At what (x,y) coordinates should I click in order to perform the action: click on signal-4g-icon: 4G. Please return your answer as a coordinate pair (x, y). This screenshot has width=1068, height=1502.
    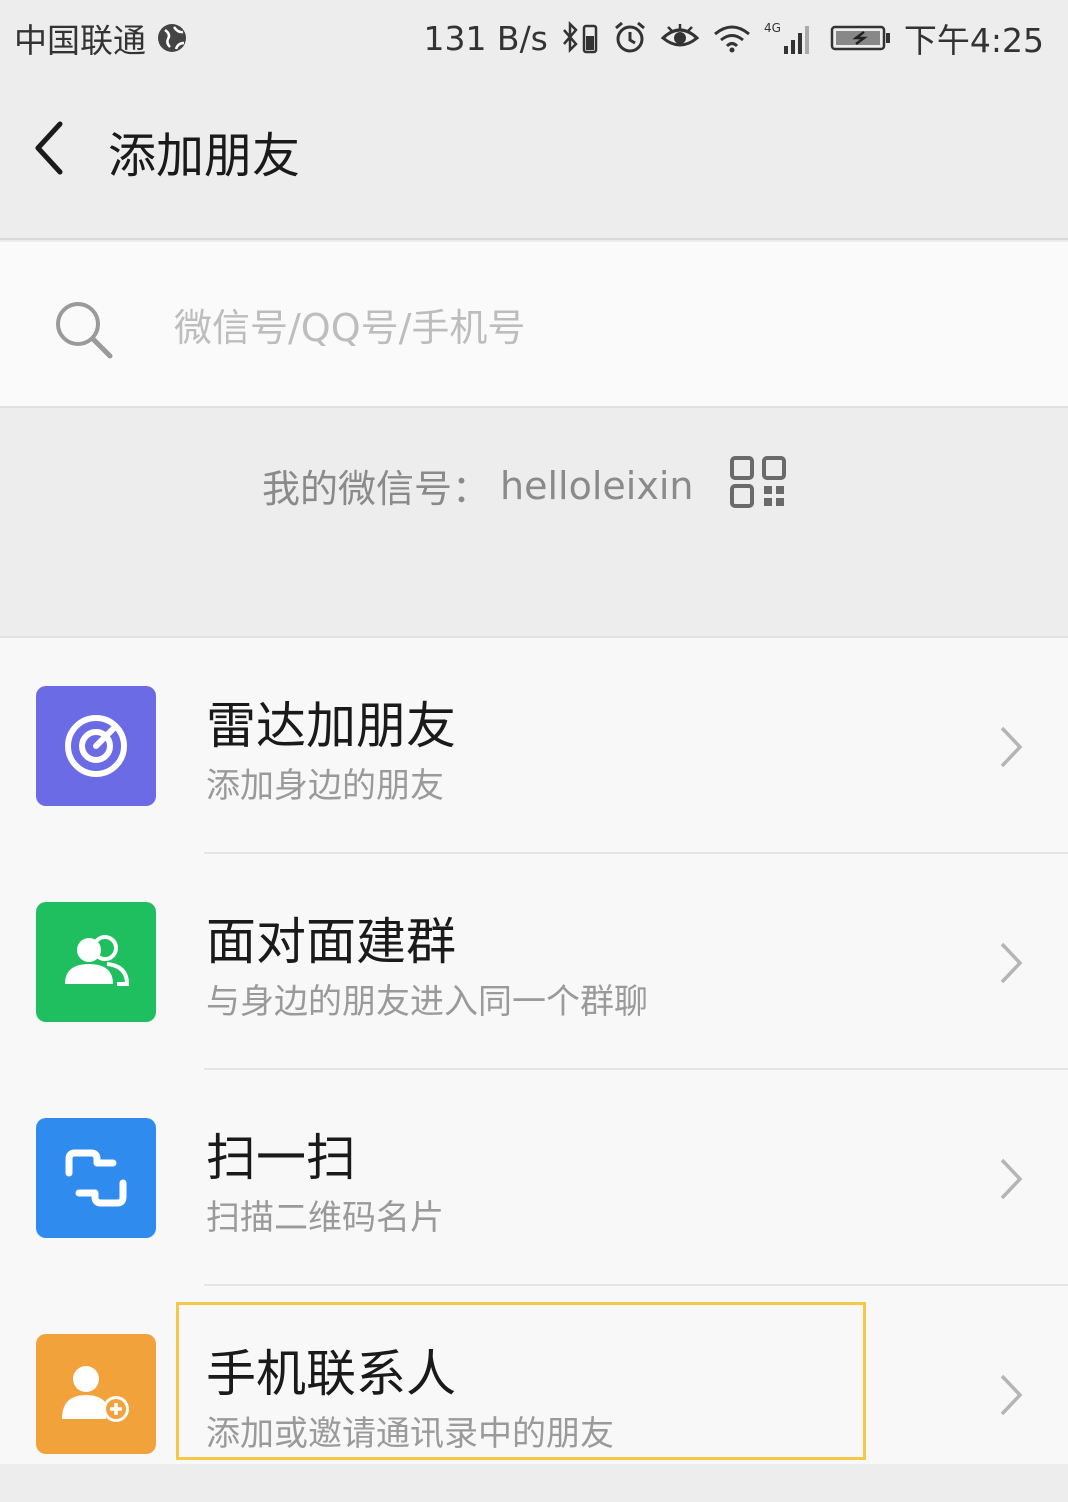
    Looking at the image, I should click on (791, 38).